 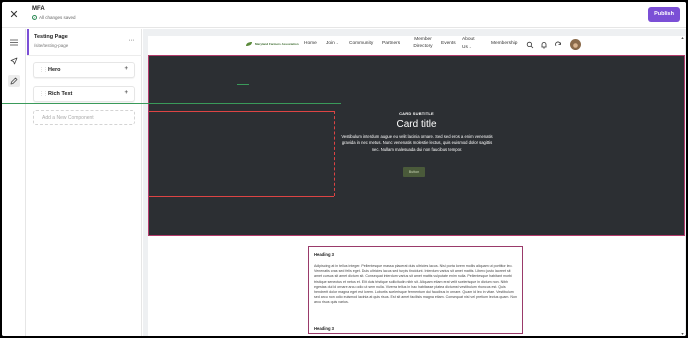 What do you see at coordinates (84, 55) in the screenshot?
I see `divider` at bounding box center [84, 55].